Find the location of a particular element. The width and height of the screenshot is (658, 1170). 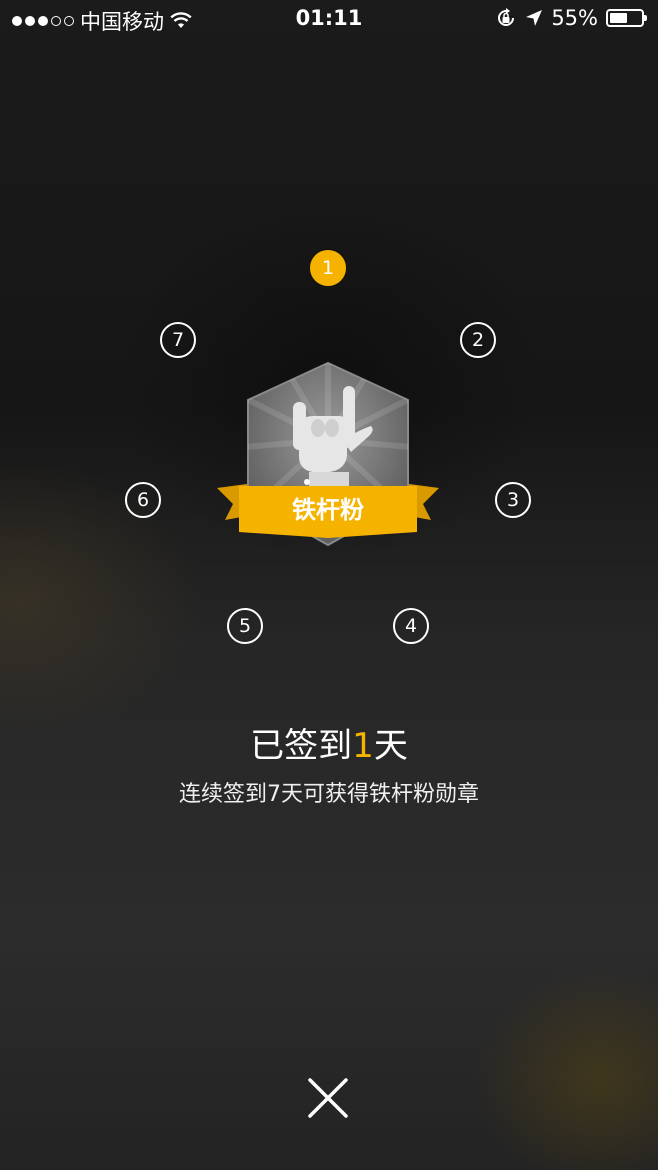

battery-level is located at coordinates (618, 18).